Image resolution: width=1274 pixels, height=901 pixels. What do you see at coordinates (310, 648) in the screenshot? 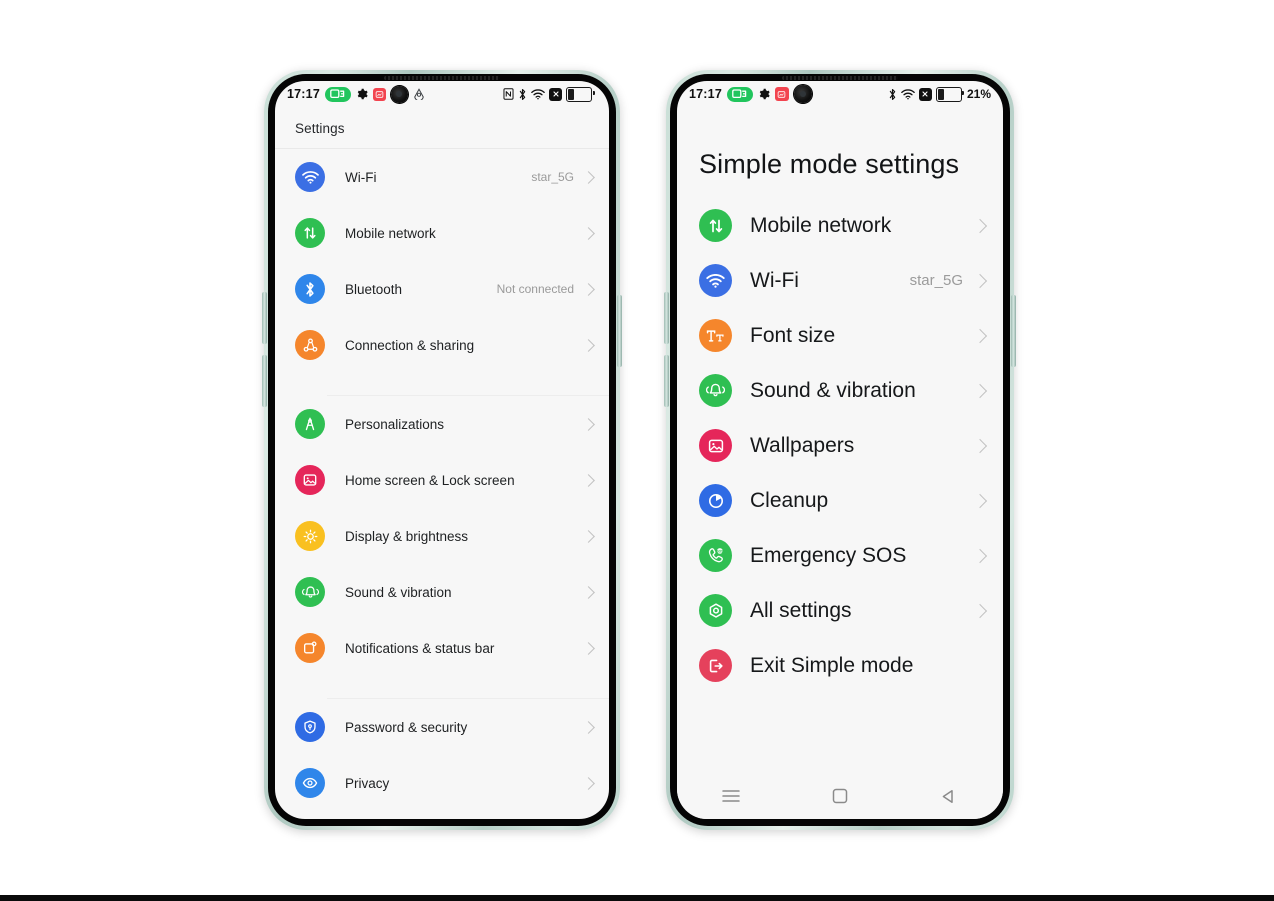
I see `notifications-statusbar-icon` at bounding box center [310, 648].